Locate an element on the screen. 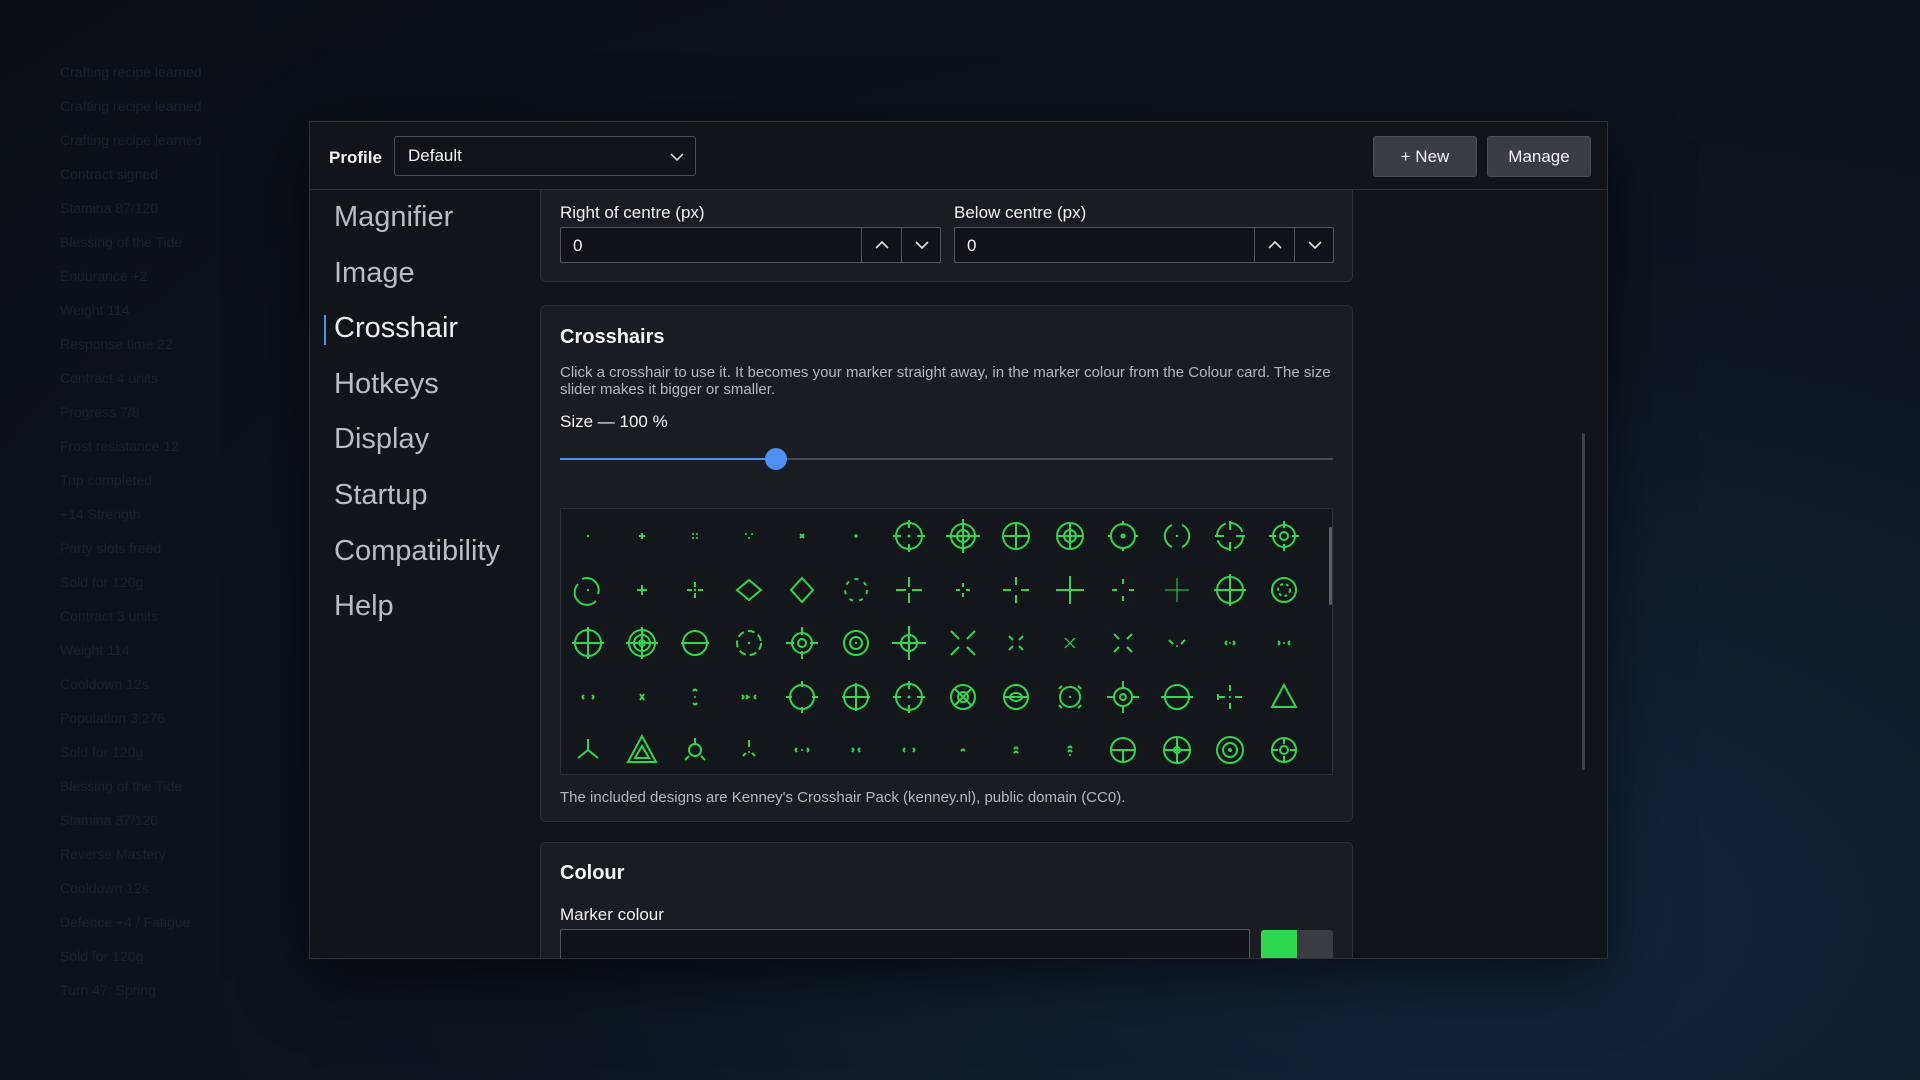  sidebar-item-crosshair: Crosshair is located at coordinates (396, 328).